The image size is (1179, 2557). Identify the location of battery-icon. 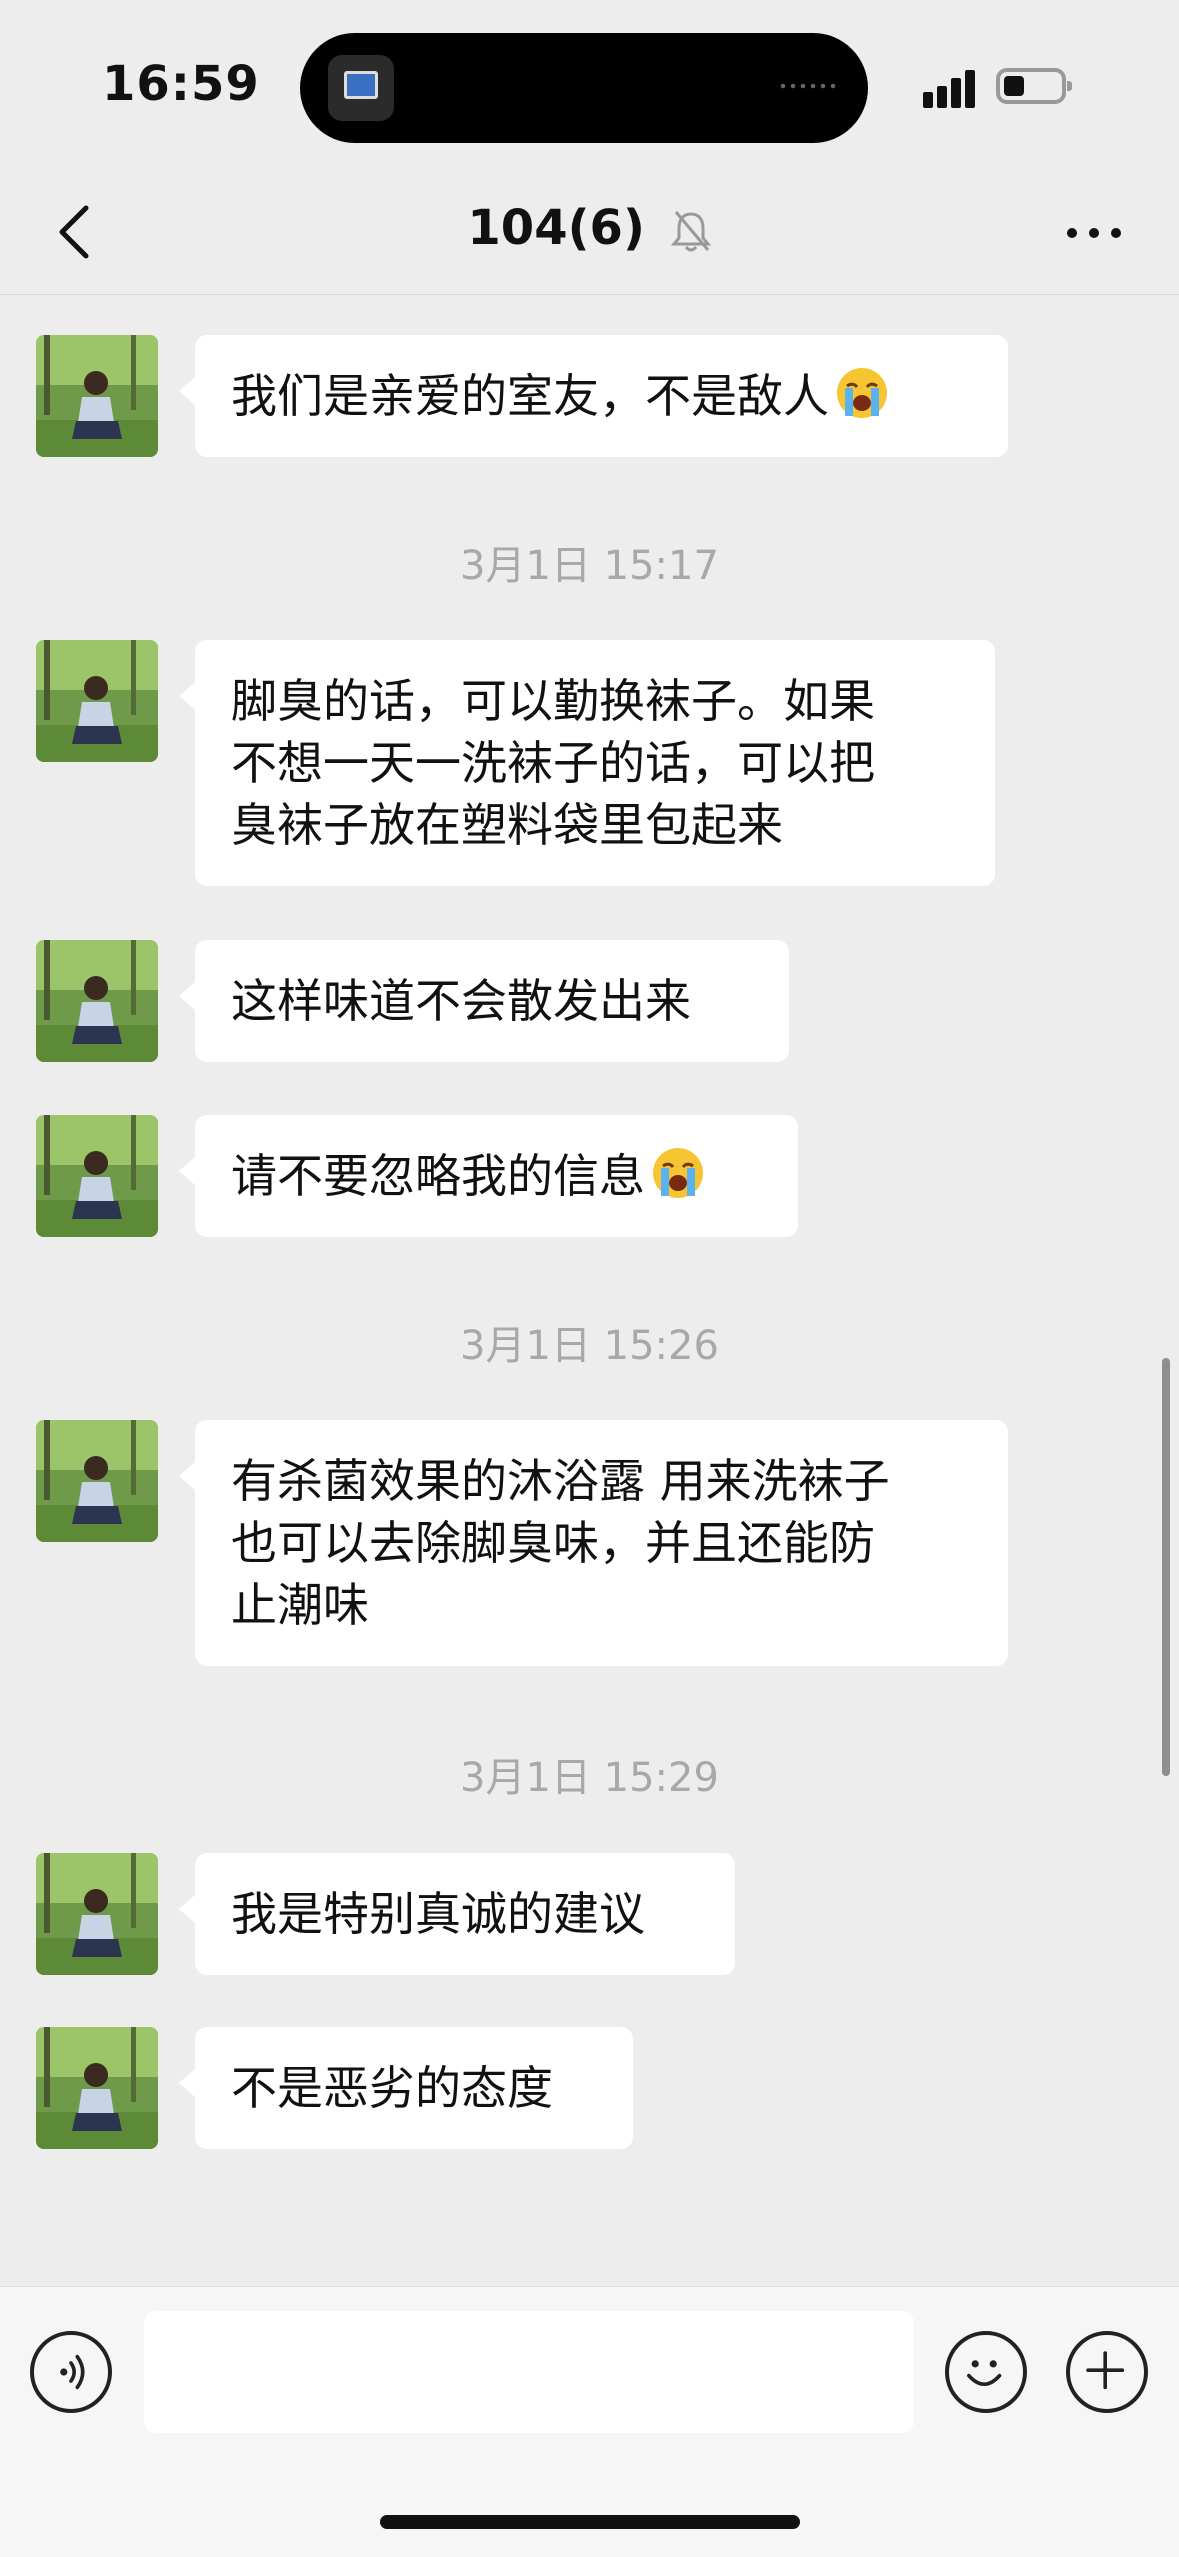
(1034, 86).